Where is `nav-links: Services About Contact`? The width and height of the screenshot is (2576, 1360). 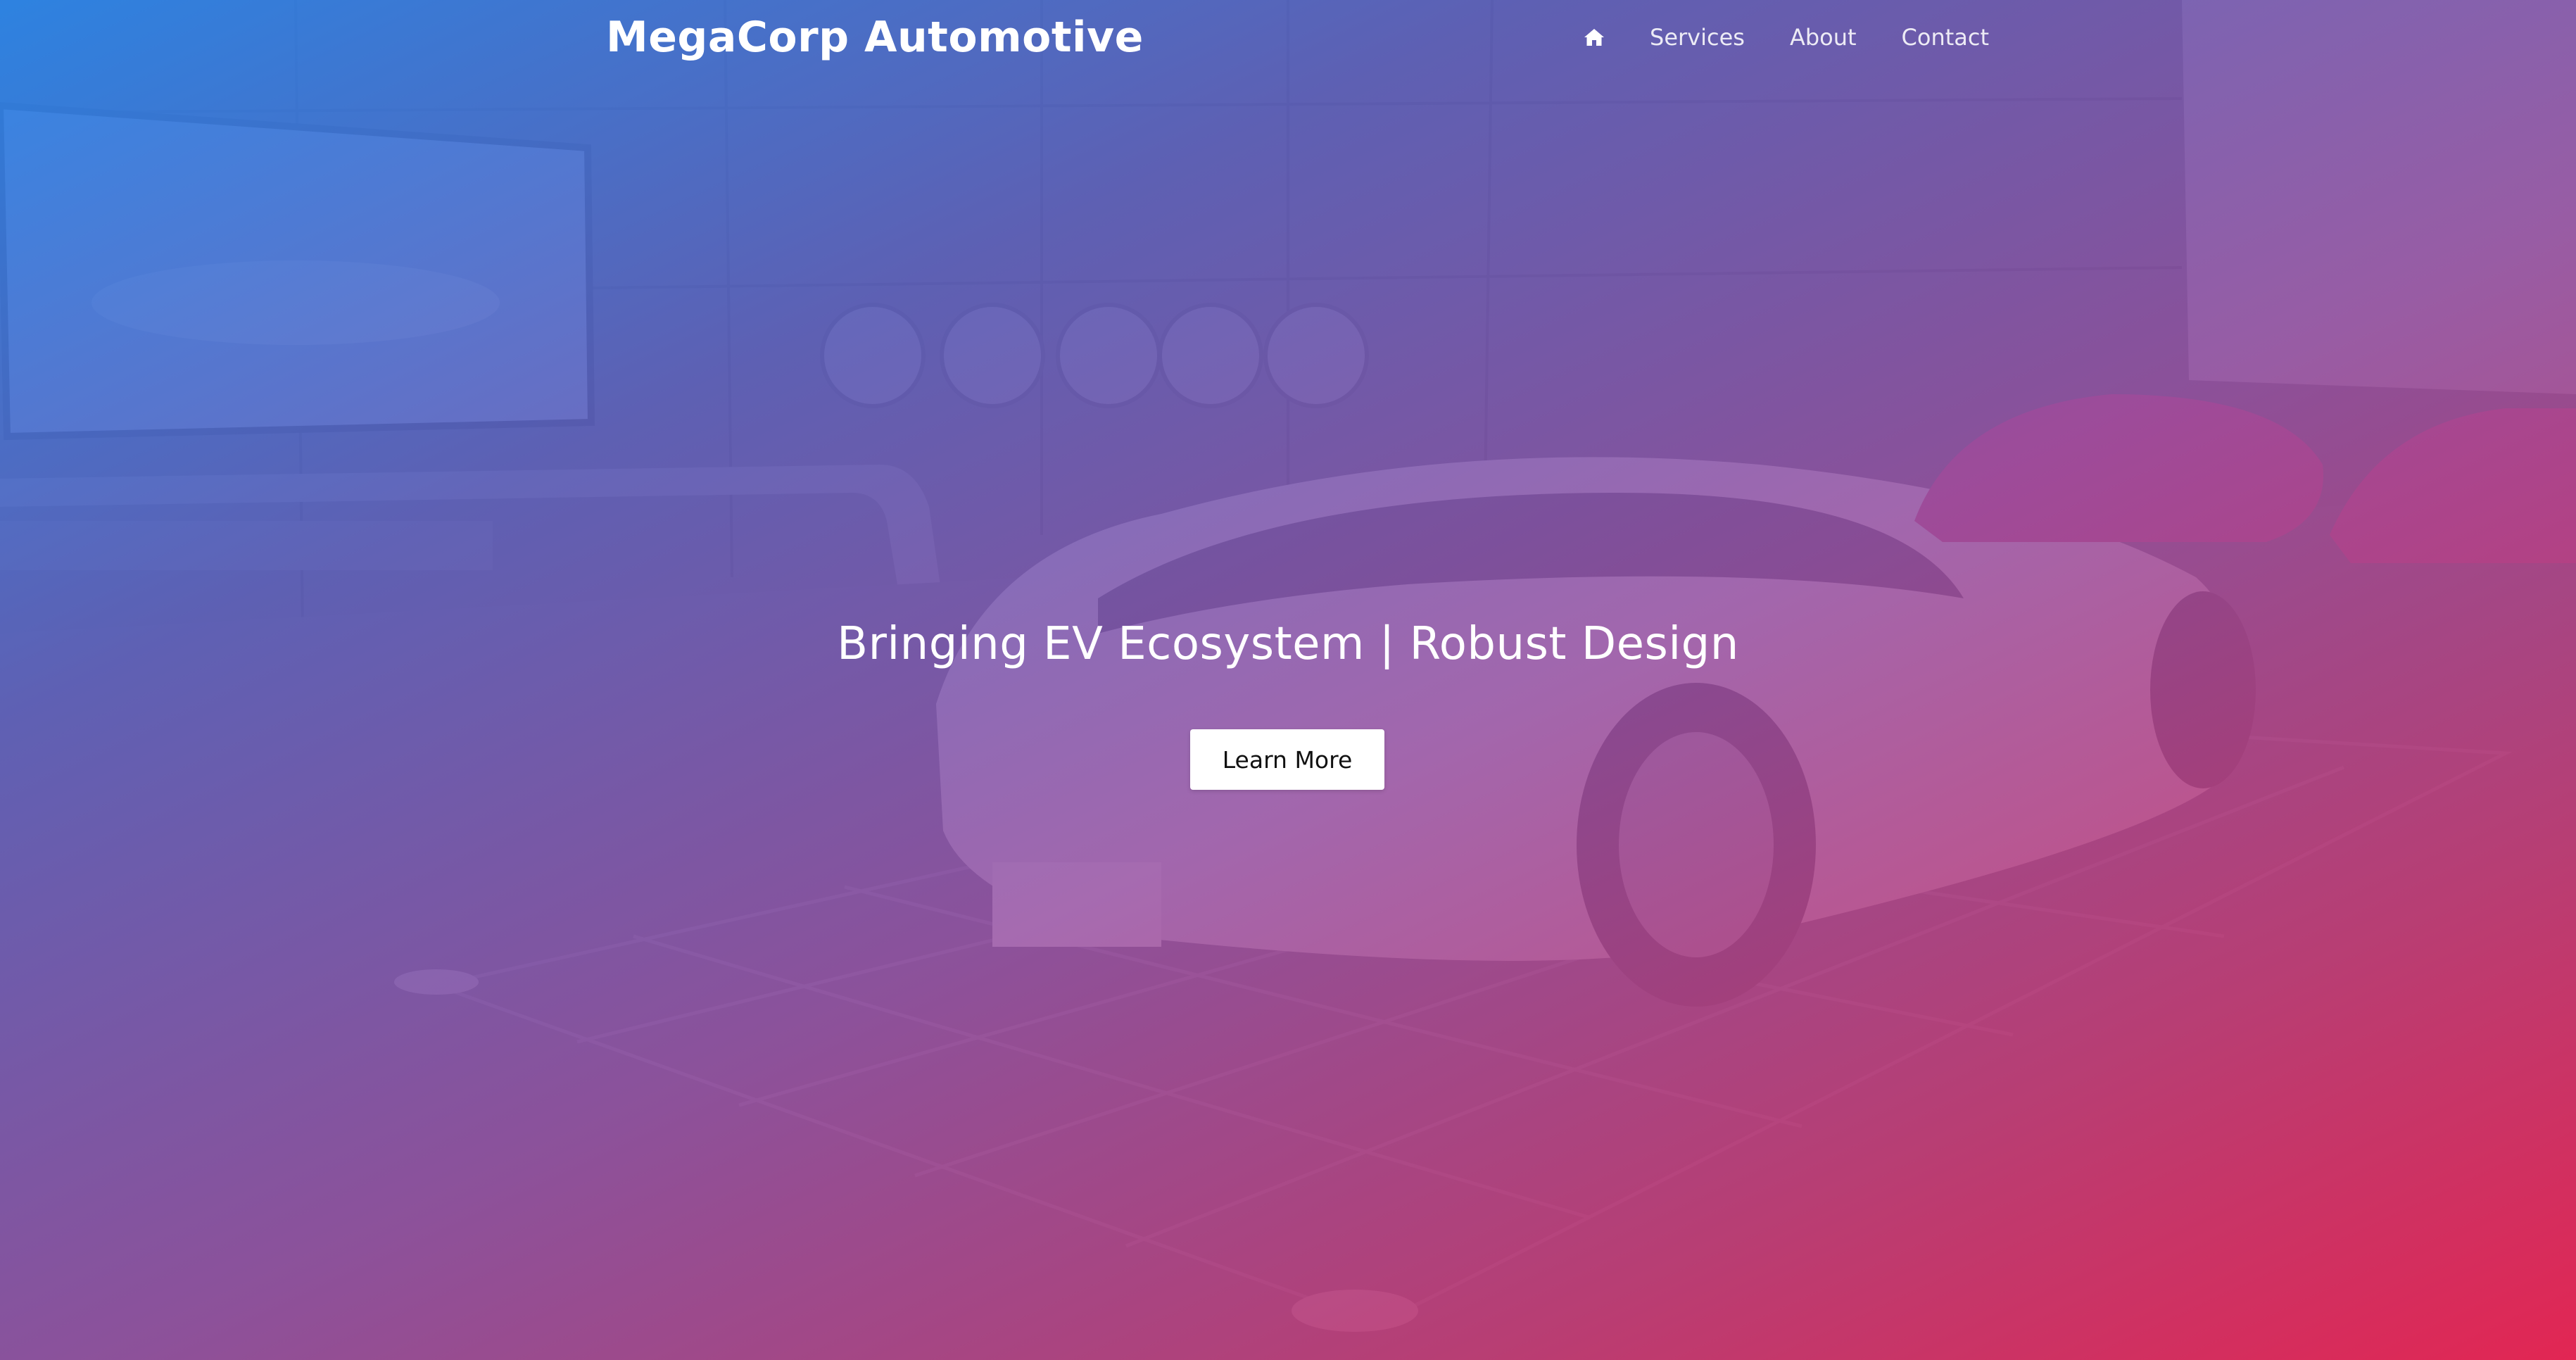
nav-links: Services About Contact is located at coordinates (1786, 37).